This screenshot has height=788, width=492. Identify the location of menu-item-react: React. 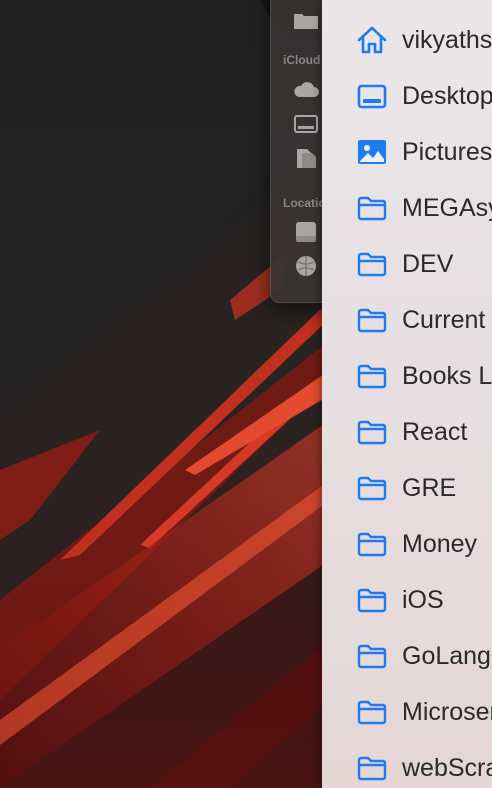
(407, 432).